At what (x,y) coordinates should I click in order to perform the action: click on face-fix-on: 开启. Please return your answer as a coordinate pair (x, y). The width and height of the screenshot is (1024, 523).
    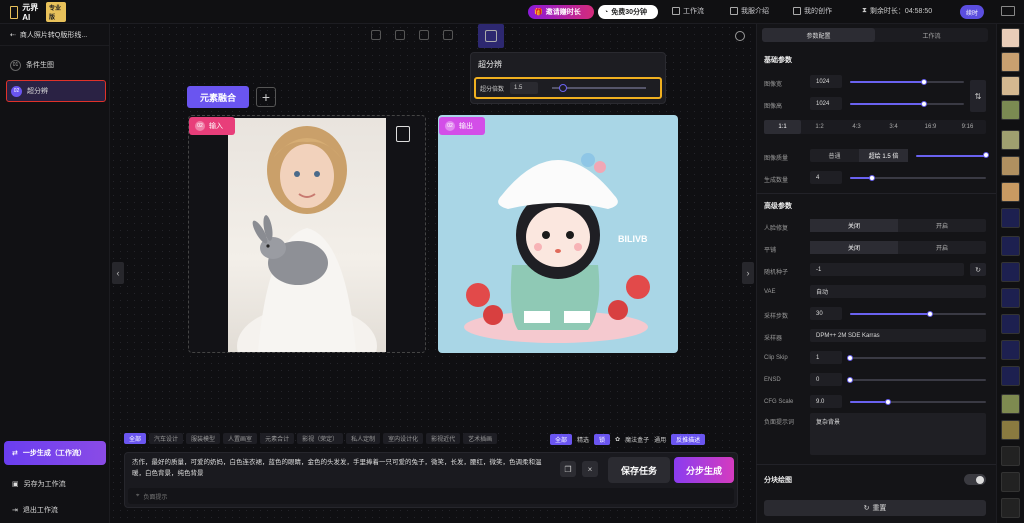
    Looking at the image, I should click on (942, 225).